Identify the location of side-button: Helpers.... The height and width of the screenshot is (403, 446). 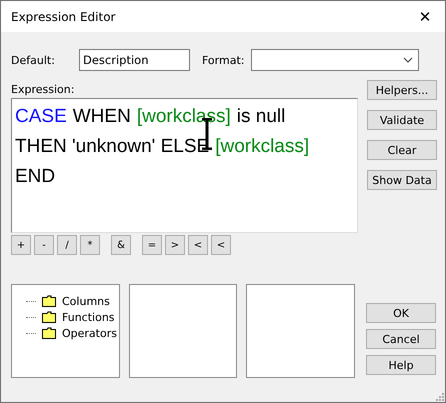
(402, 90).